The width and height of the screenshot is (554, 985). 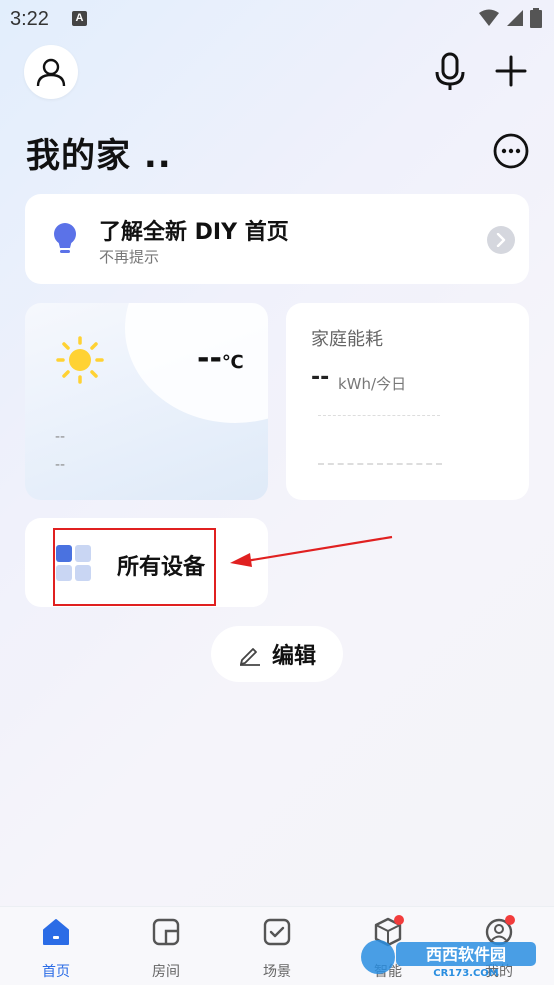 I want to click on tab-label-scenes: 场景, so click(x=277, y=972).